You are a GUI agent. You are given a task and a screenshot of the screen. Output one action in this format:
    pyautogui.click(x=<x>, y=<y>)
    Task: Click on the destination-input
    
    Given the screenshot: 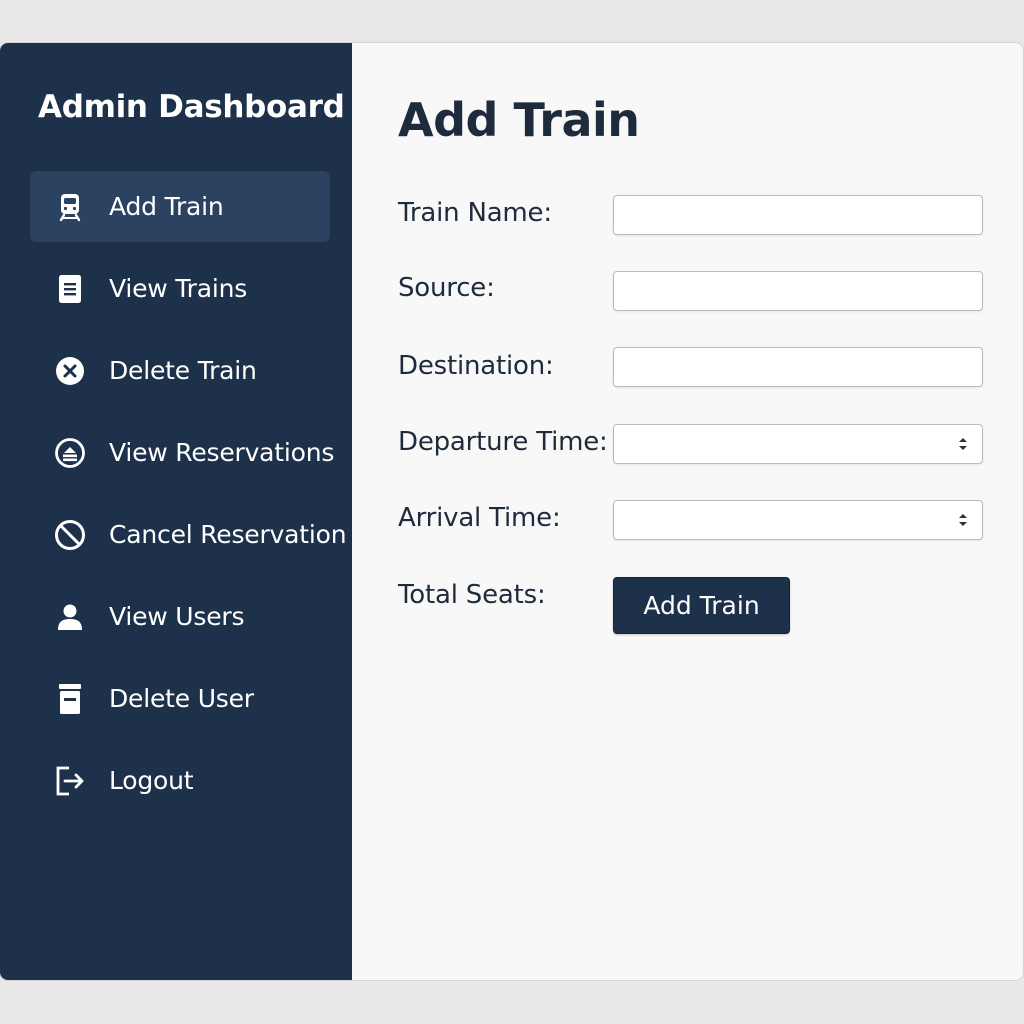 What is the action you would take?
    pyautogui.click(x=798, y=367)
    